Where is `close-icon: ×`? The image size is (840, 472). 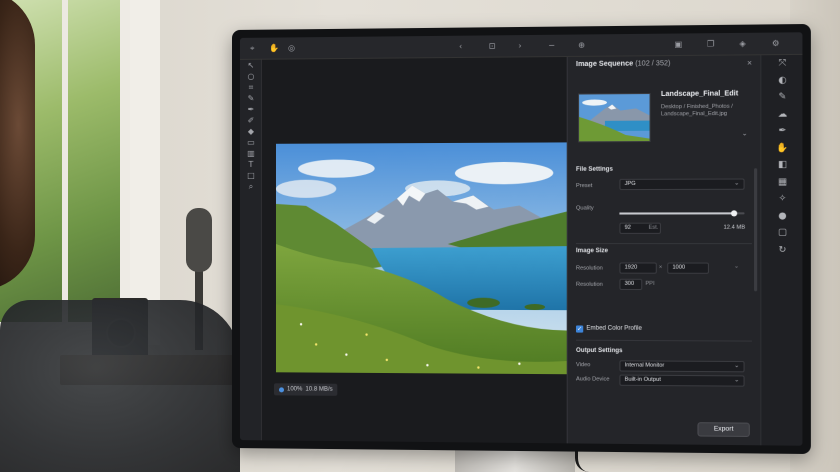 close-icon: × is located at coordinates (749, 62).